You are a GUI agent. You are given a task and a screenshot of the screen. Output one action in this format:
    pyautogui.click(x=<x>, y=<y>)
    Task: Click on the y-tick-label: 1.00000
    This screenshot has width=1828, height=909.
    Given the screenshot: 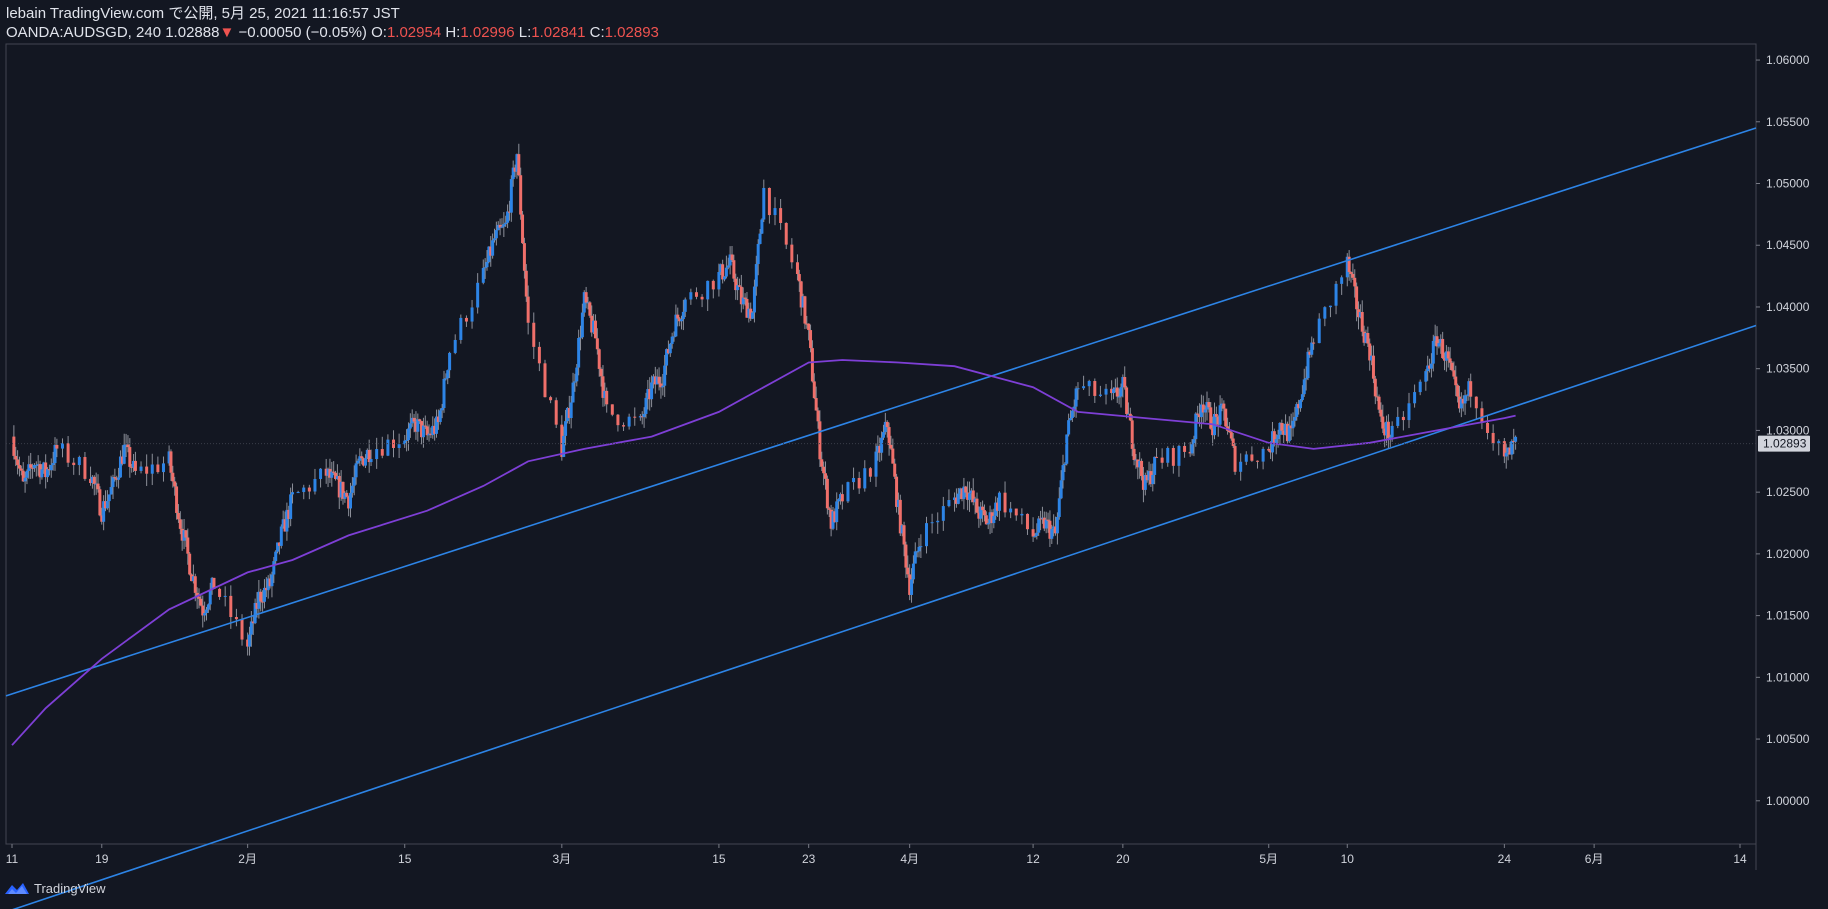 What is the action you would take?
    pyautogui.click(x=1788, y=801)
    